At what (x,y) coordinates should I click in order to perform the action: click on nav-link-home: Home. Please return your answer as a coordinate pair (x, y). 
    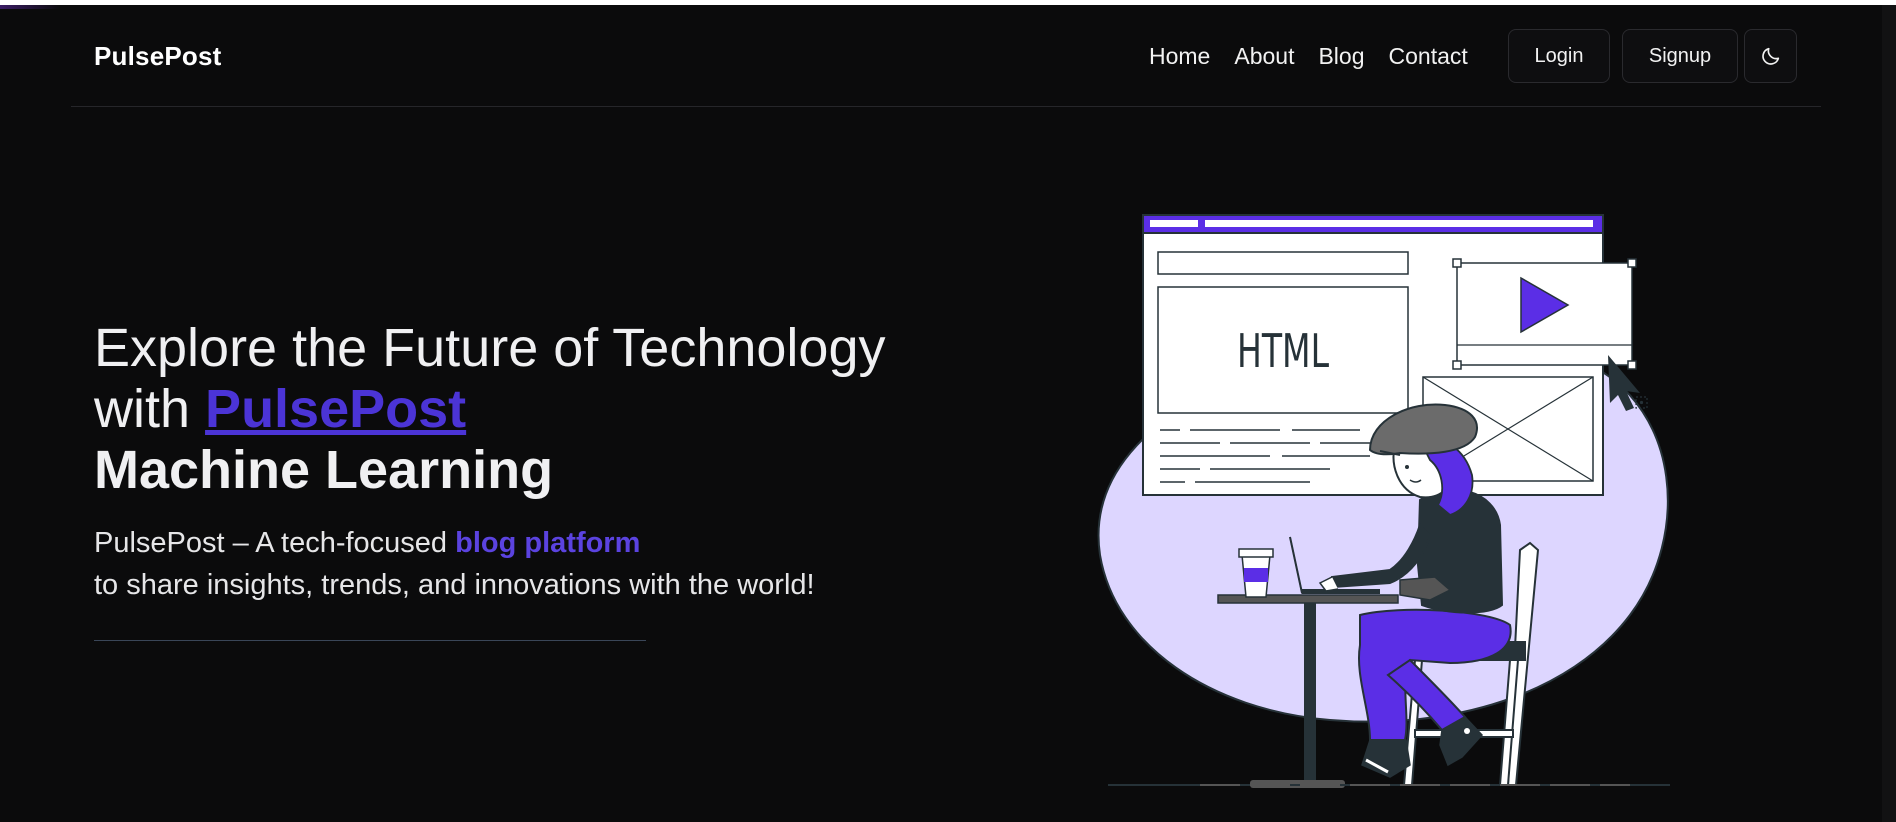
    Looking at the image, I should click on (1179, 56).